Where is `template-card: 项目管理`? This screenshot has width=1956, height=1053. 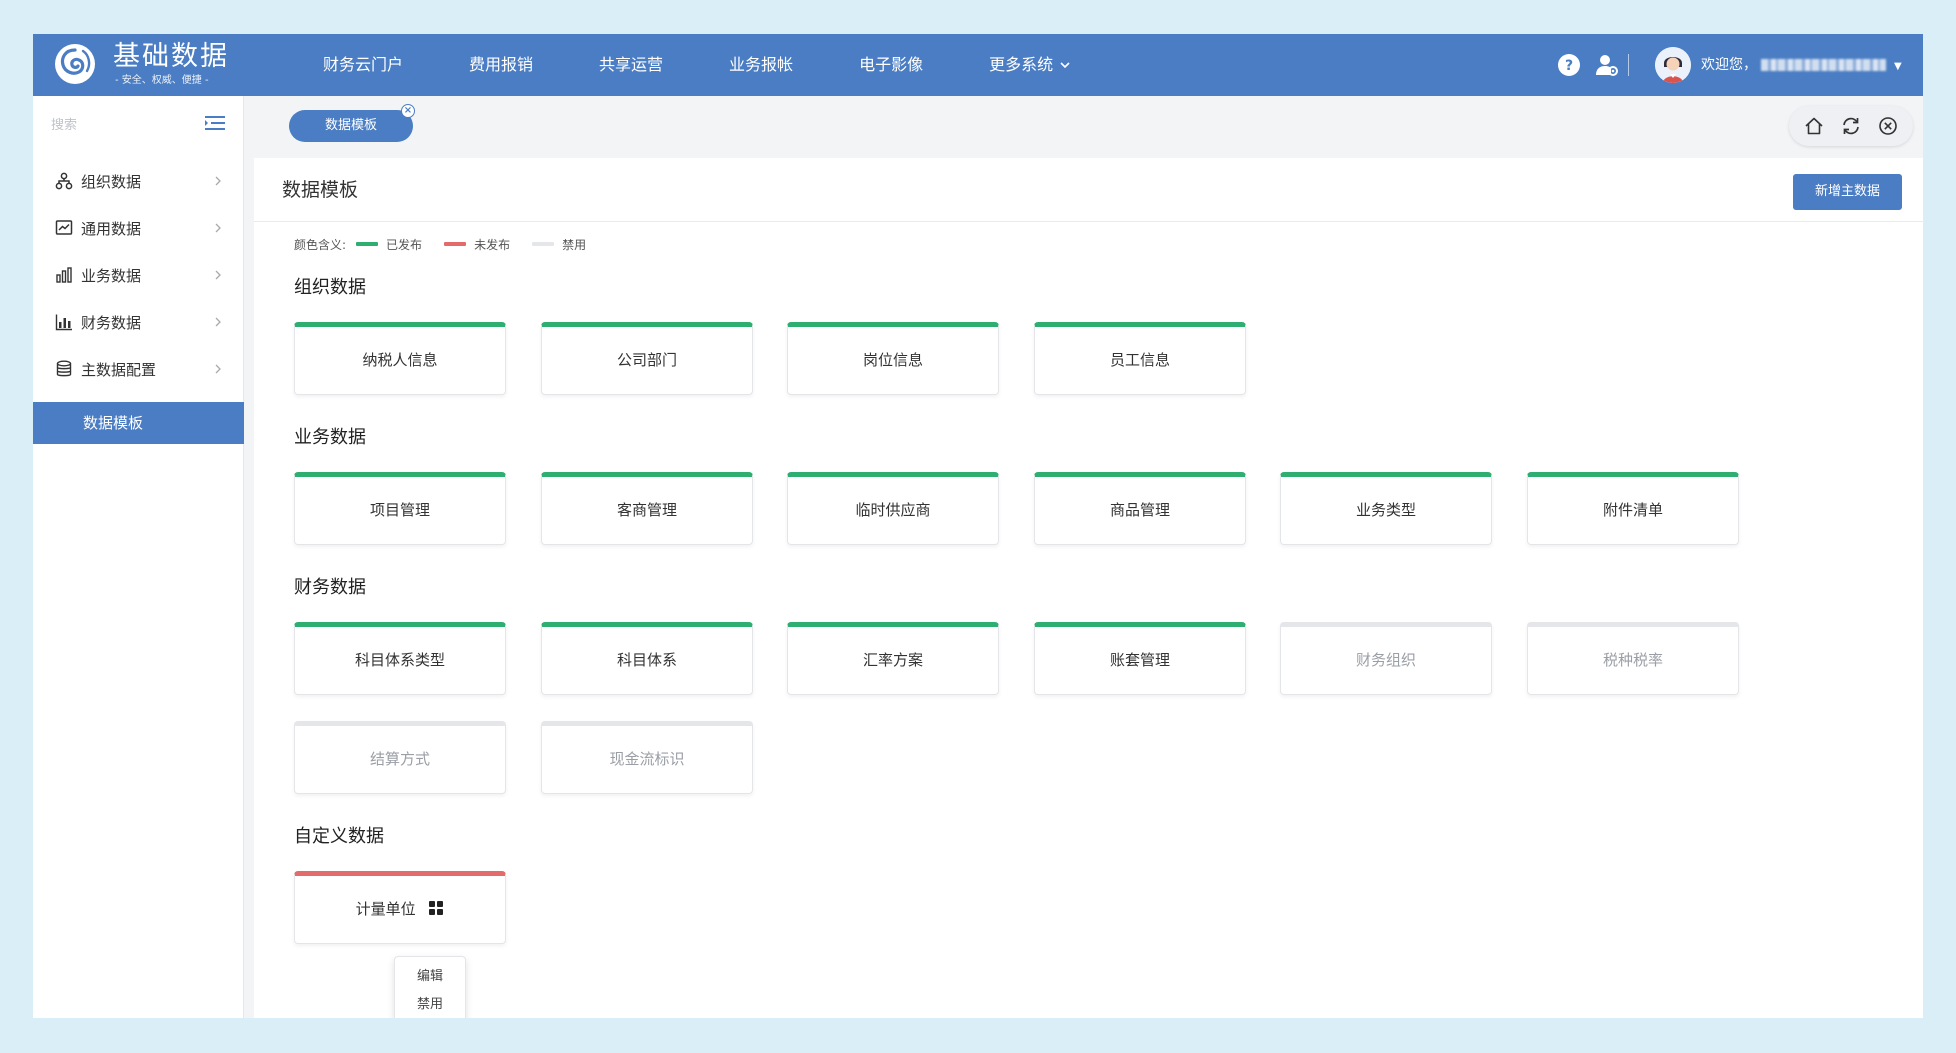
template-card: 项目管理 is located at coordinates (400, 508).